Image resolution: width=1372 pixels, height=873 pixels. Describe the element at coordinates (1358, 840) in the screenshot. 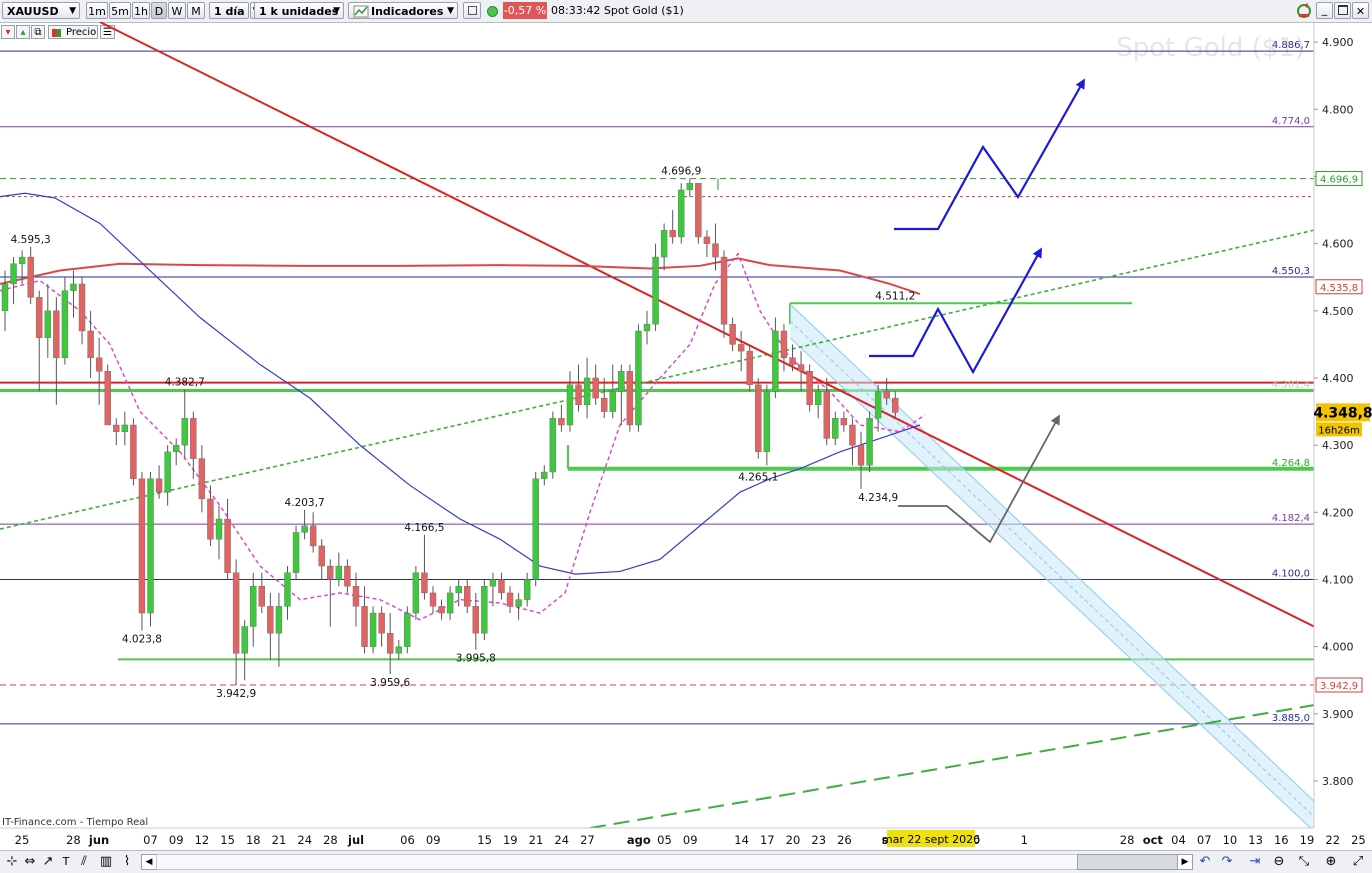

I see `x-tick-label: 25` at that location.